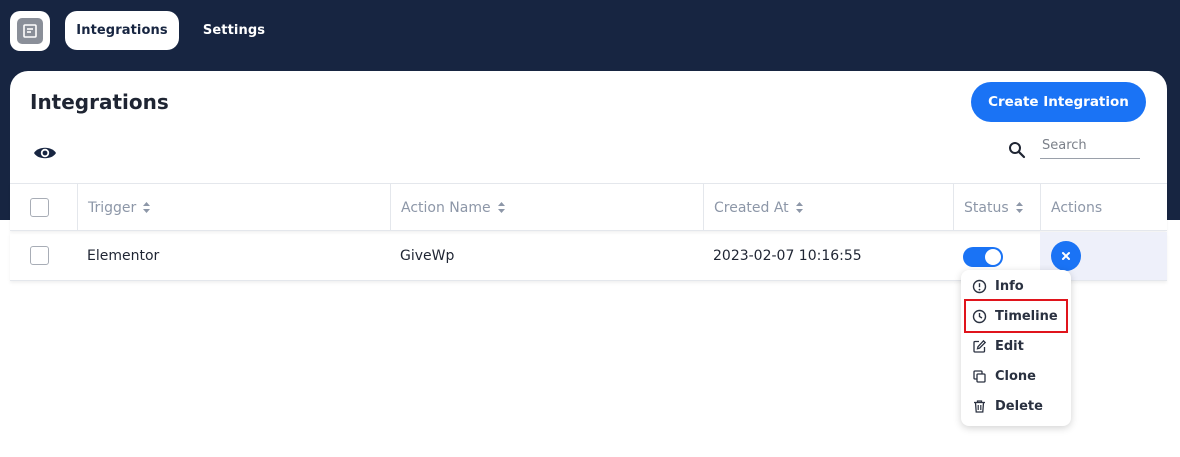 The width and height of the screenshot is (1180, 457). I want to click on menu-item-label: Timeline, so click(1026, 316).